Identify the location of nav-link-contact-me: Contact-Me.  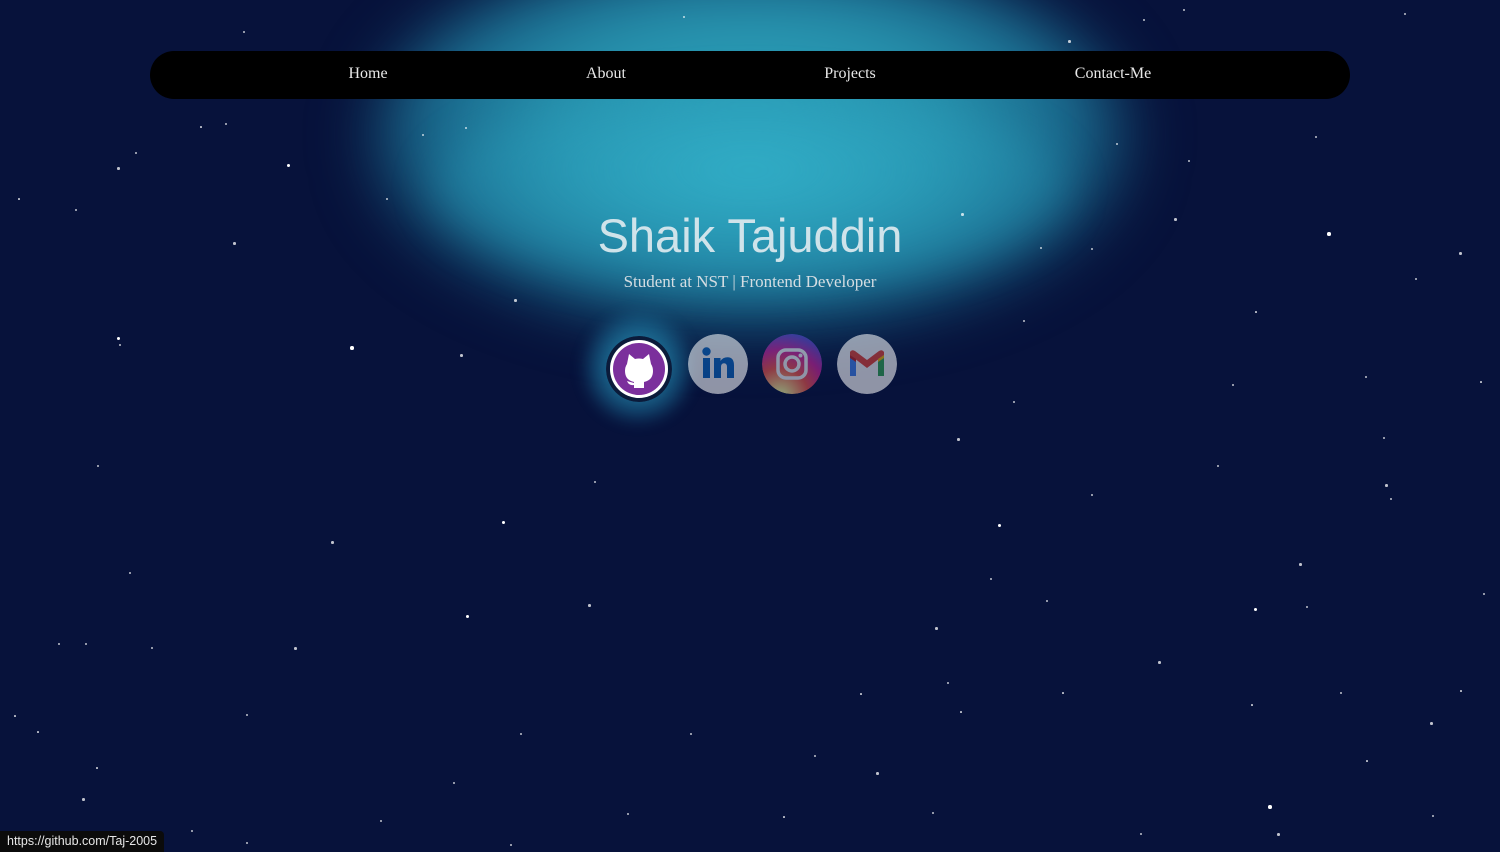
(1113, 74).